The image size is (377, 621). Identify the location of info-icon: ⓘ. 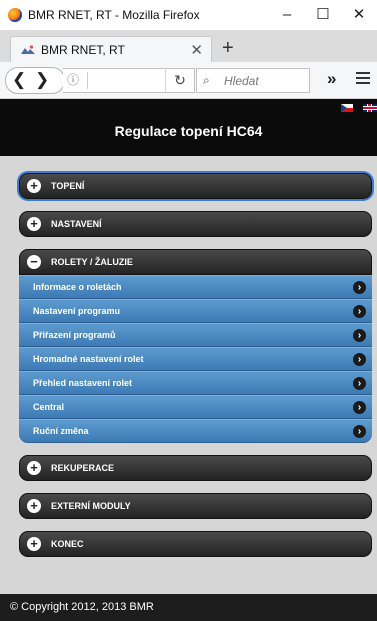
(73, 80).